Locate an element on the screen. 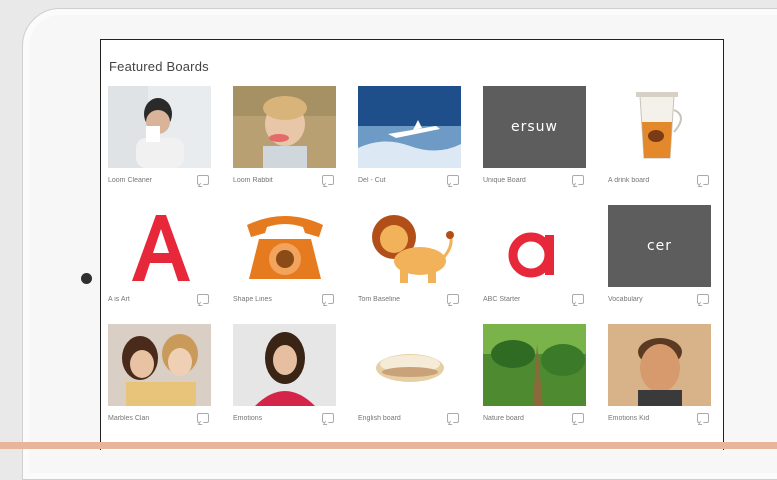 This screenshot has height=480, width=777. board-caption: Unique Board is located at coordinates (504, 180).